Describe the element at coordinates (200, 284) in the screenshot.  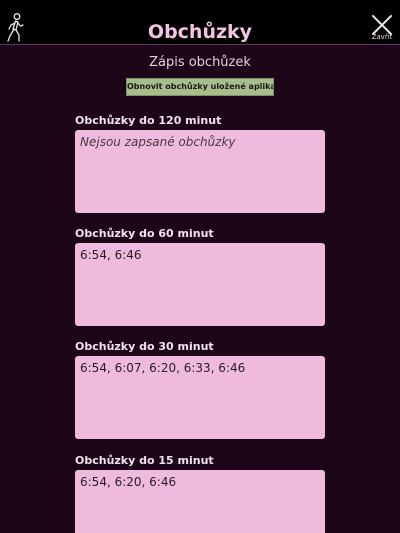
I see `rounds-field-60: 6:54, 6:46` at that location.